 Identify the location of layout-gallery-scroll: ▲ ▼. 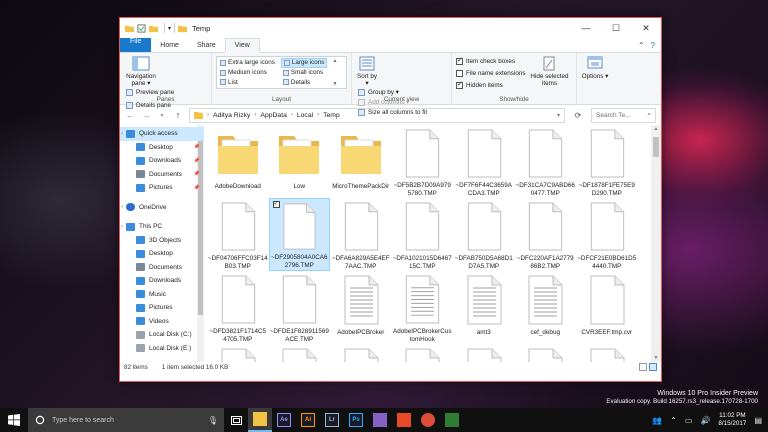
(334, 72).